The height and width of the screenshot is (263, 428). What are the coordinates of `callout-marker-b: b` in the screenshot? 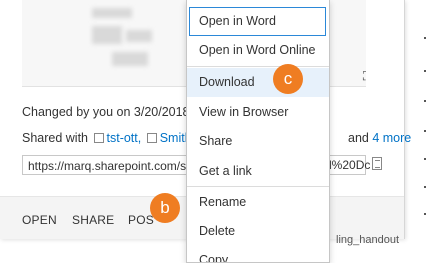 It's located at (165, 208).